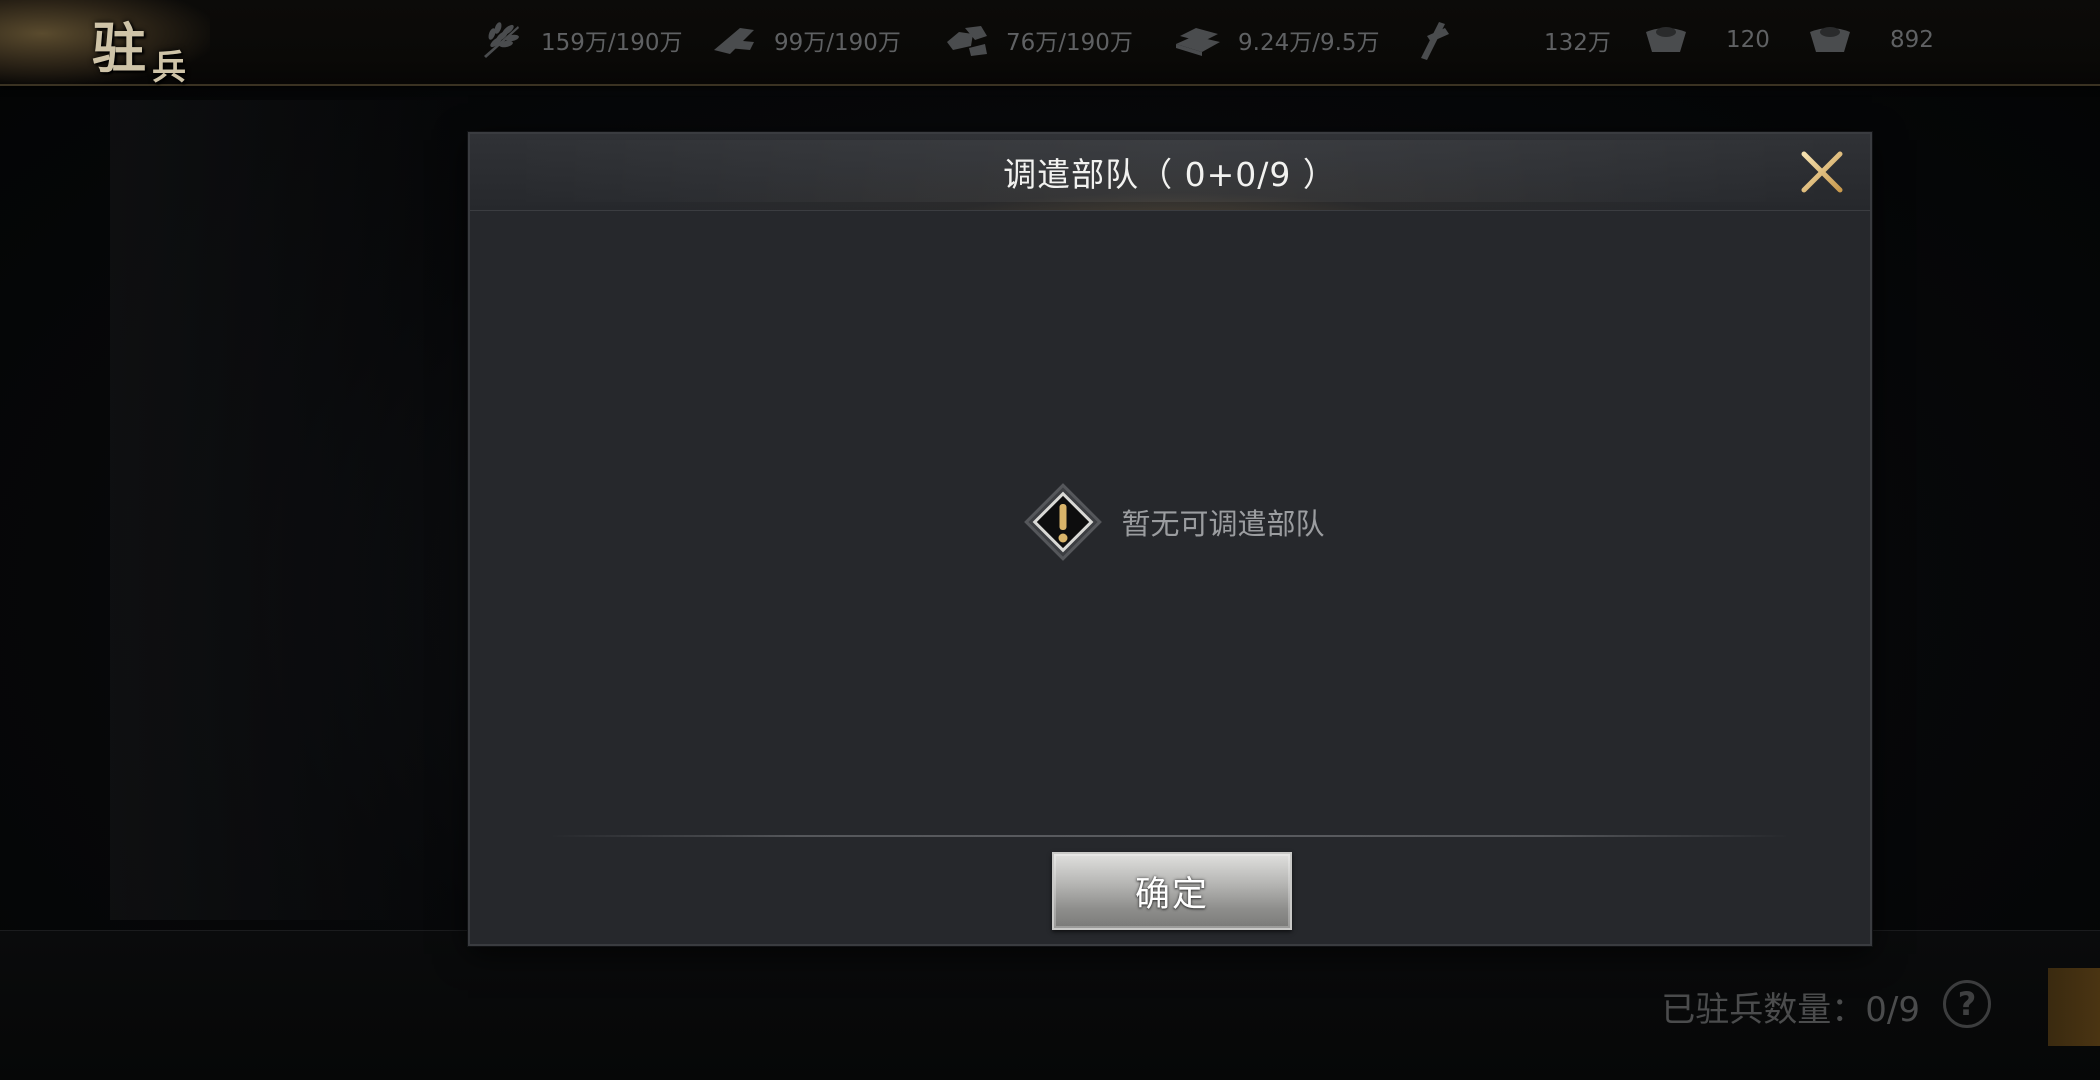  What do you see at coordinates (2074, 1007) in the screenshot?
I see `side-tab` at bounding box center [2074, 1007].